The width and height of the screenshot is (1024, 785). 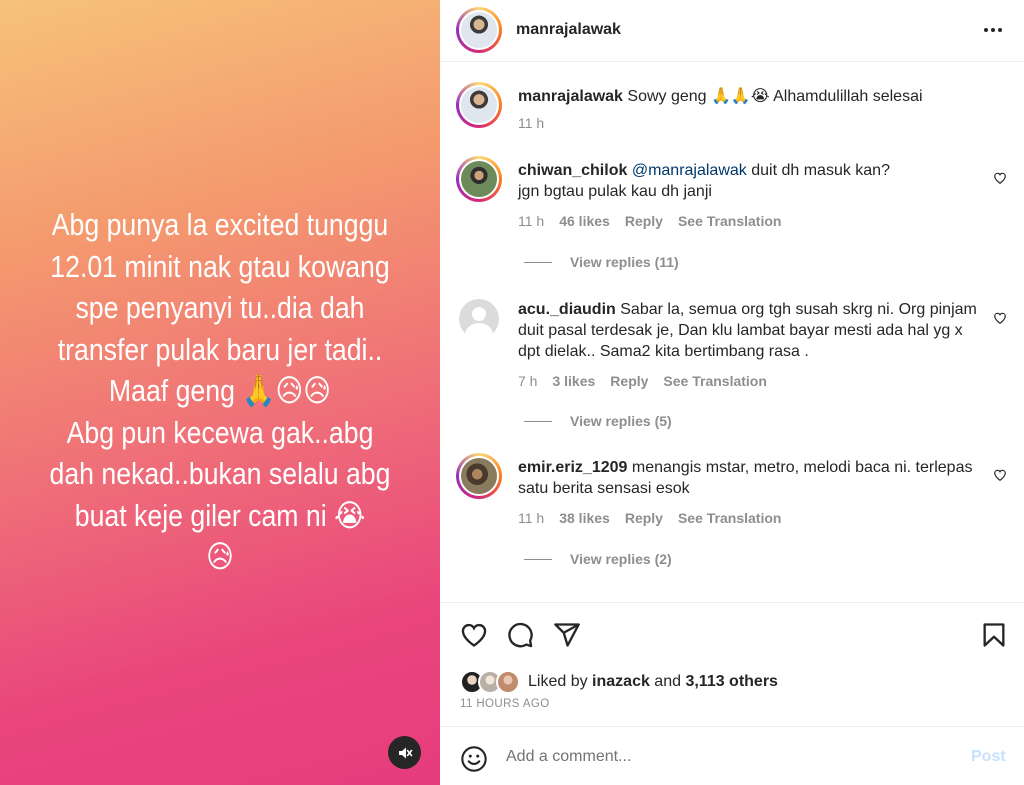 I want to click on view-replies-button: View replies (2), so click(x=598, y=559).